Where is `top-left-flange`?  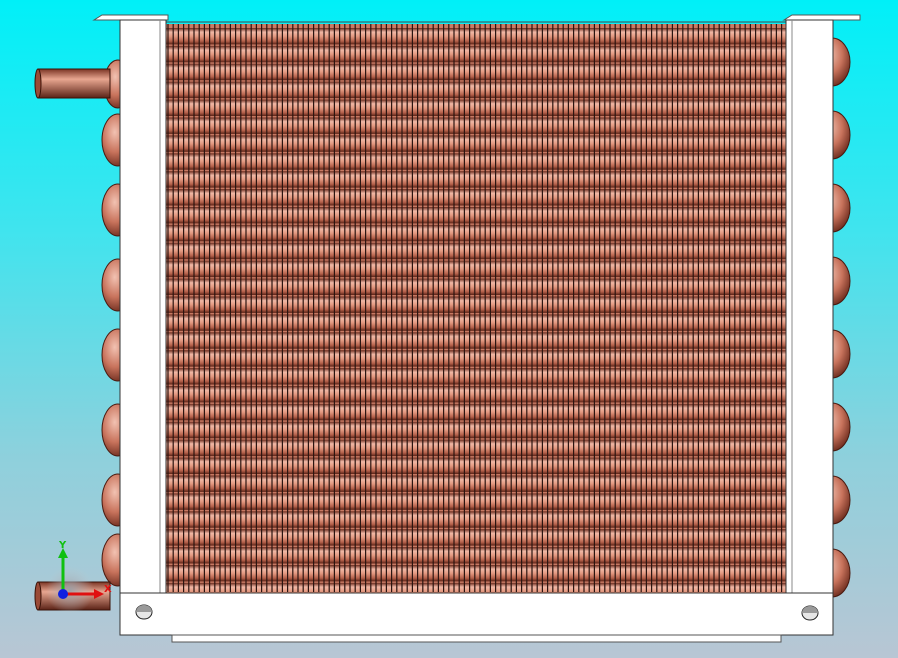
top-left-flange is located at coordinates (130, 17).